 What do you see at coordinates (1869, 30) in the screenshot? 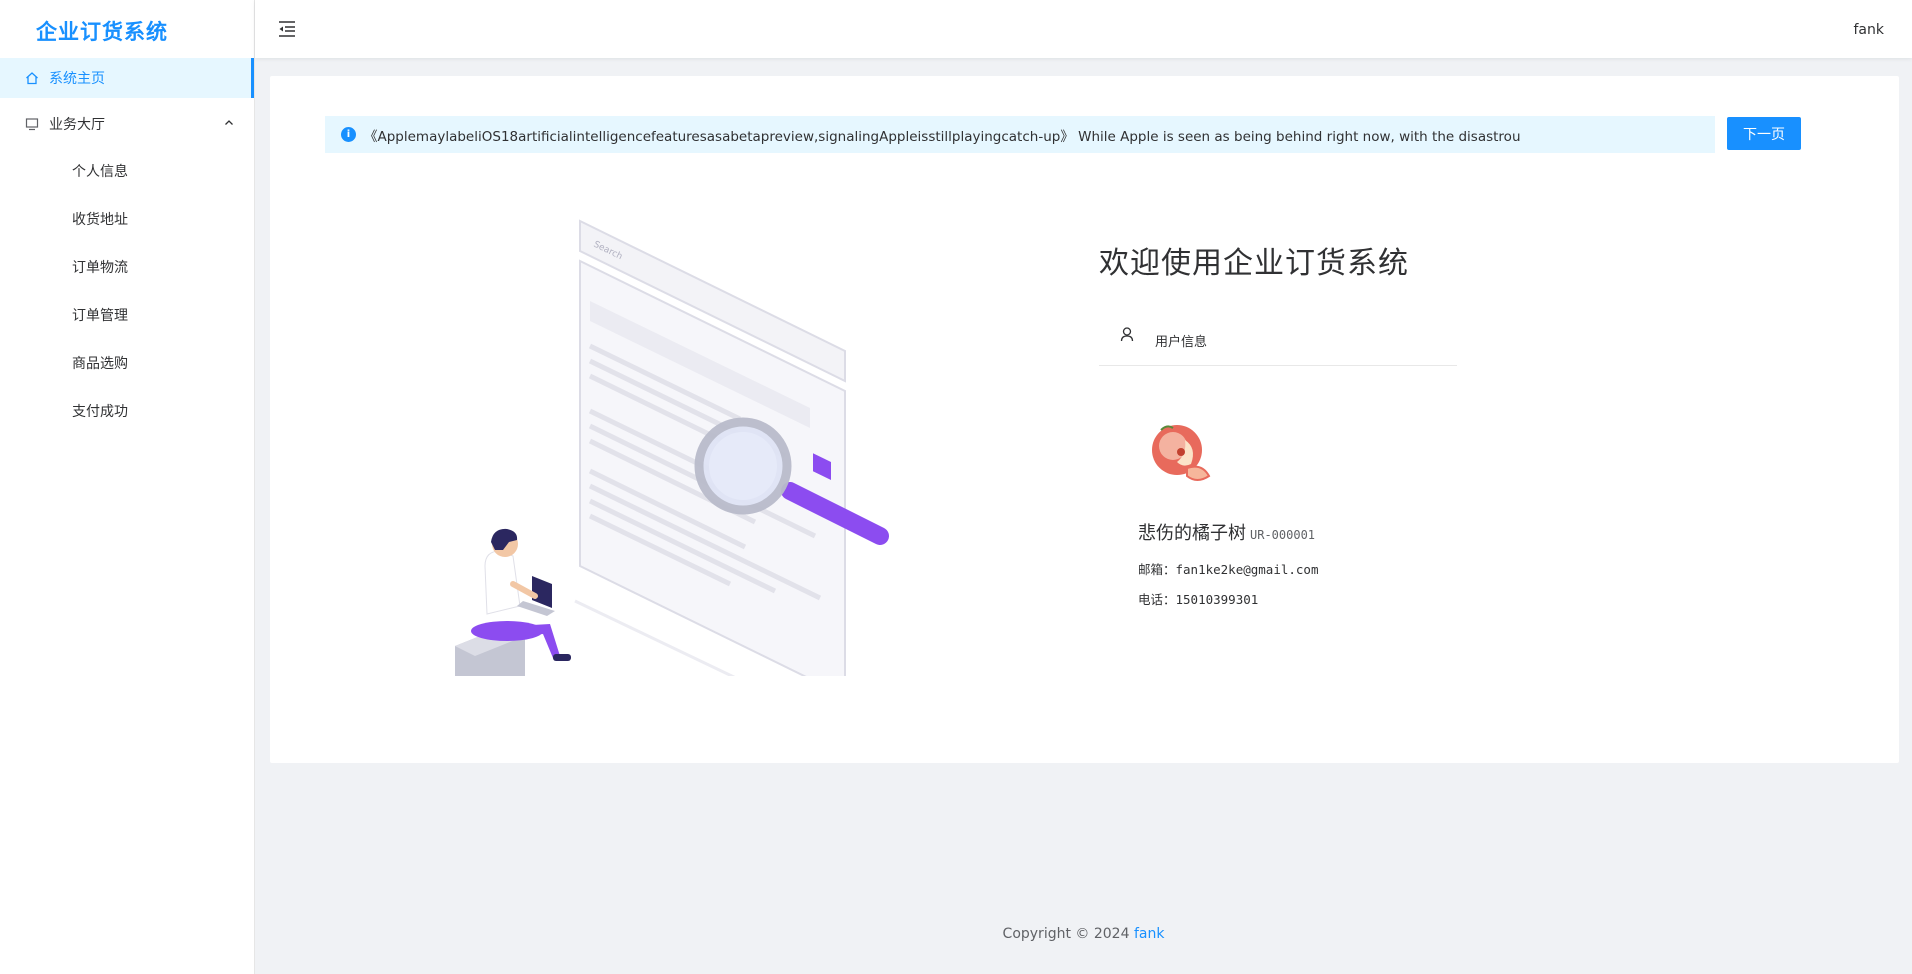
I see `user-name: fank` at bounding box center [1869, 30].